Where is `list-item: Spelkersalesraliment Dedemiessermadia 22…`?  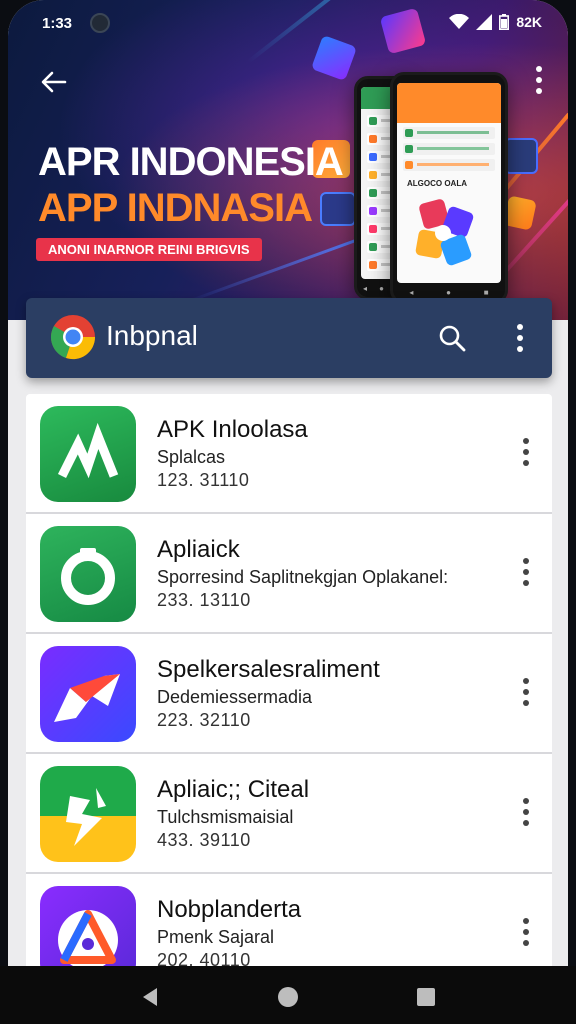 list-item: Spelkersalesraliment Dedemiessermadia 22… is located at coordinates (289, 694).